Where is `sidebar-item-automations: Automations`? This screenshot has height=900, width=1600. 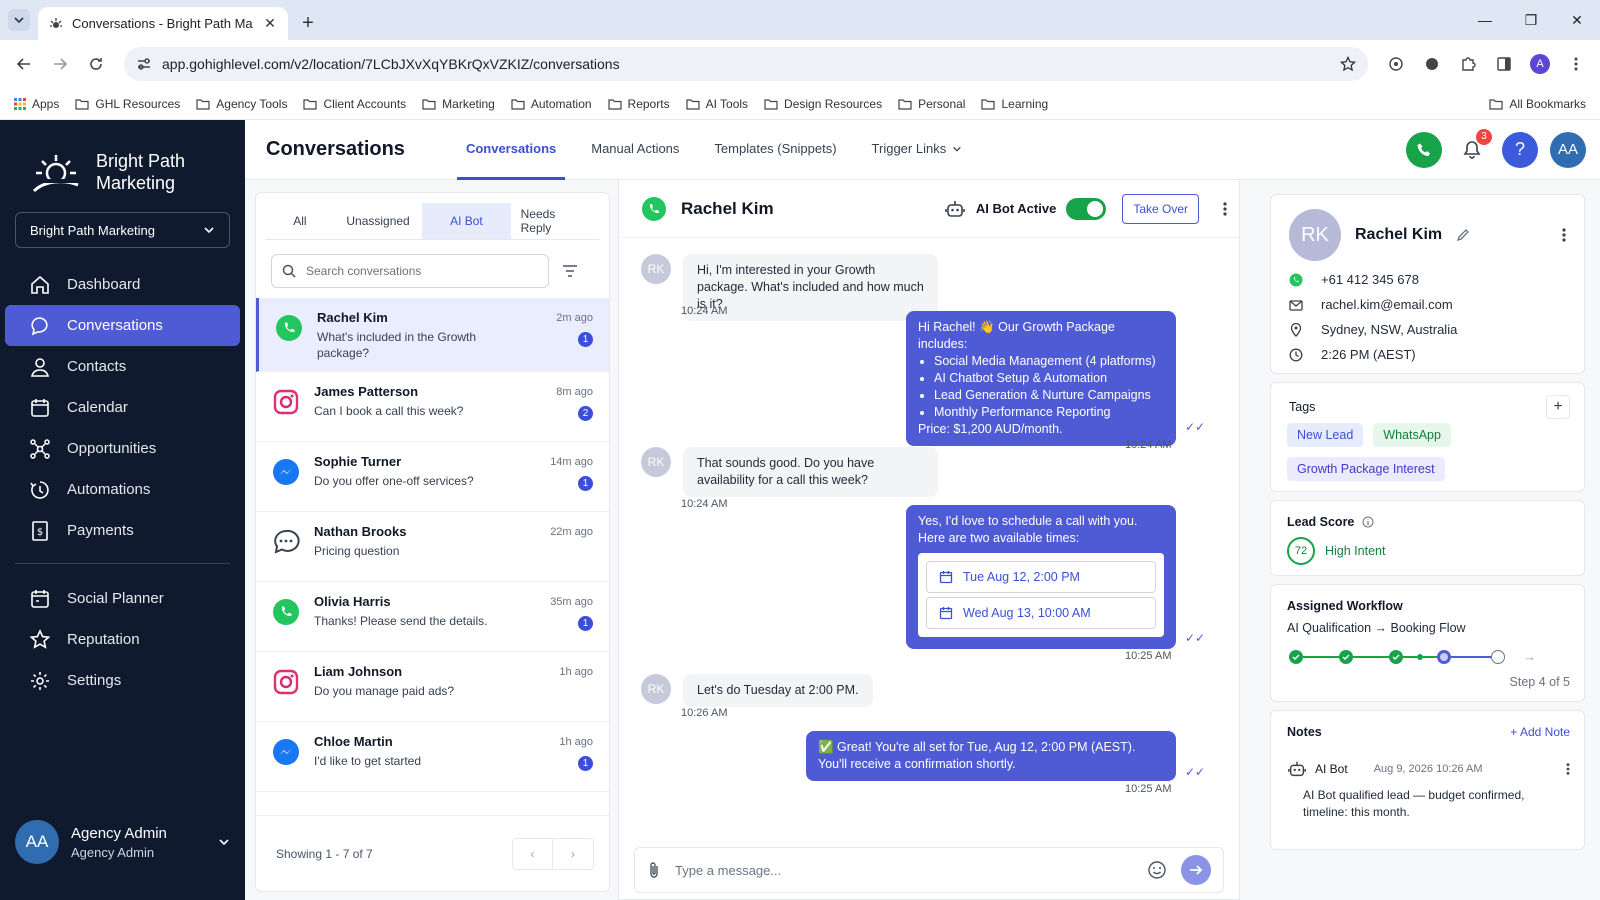 sidebar-item-automations: Automations is located at coordinates (122, 489).